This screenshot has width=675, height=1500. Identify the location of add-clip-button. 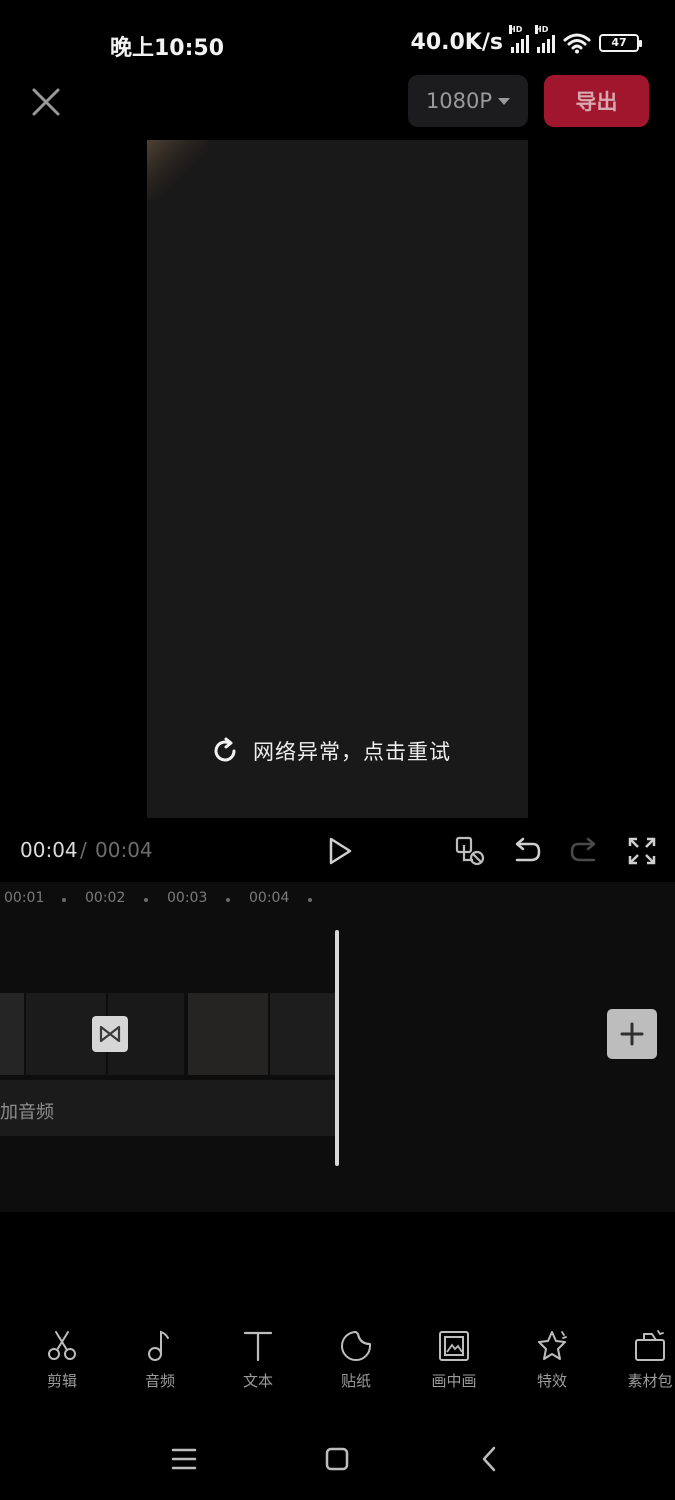
(632, 1034).